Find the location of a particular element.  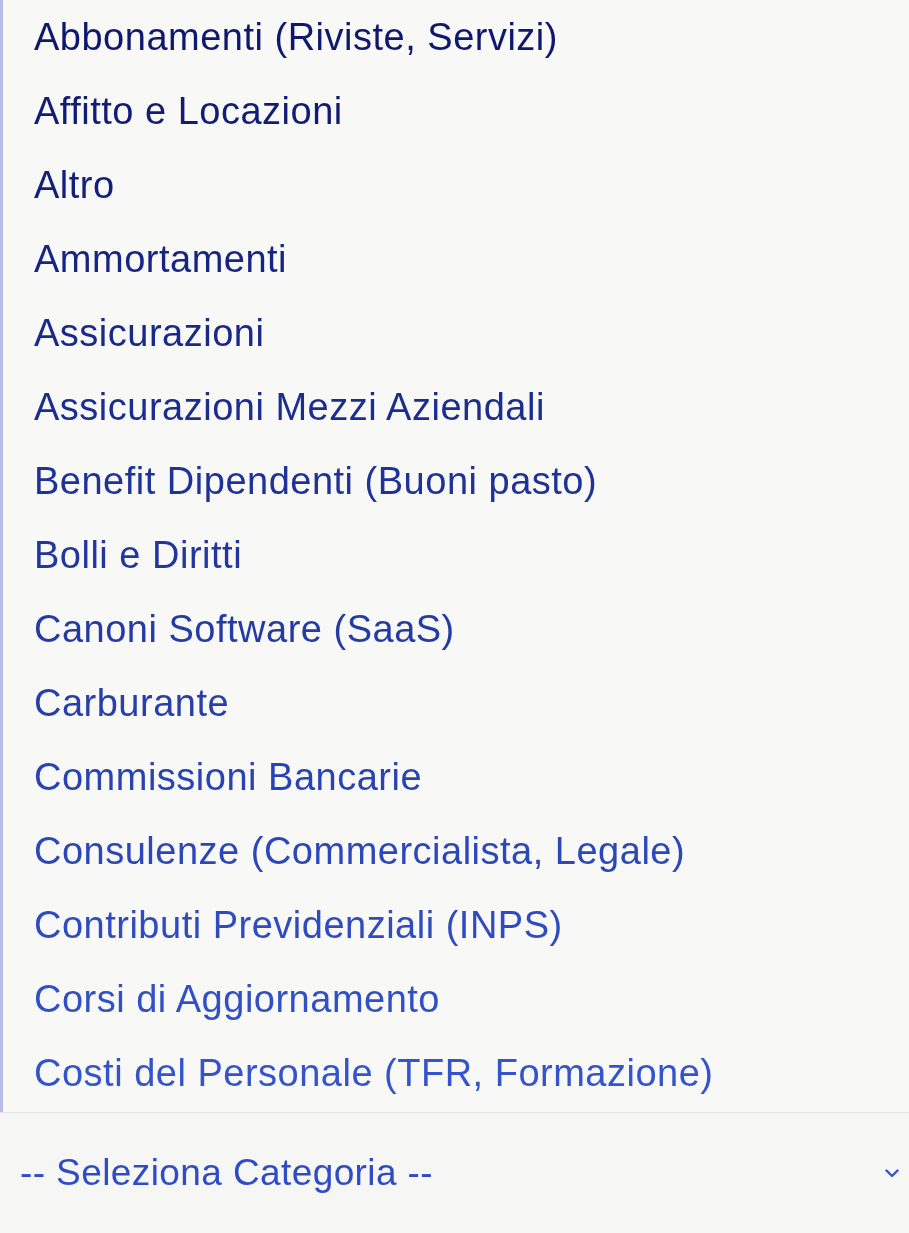

dropdown-option: Costi del Personale (TFR, Formazione) is located at coordinates (456, 1073).